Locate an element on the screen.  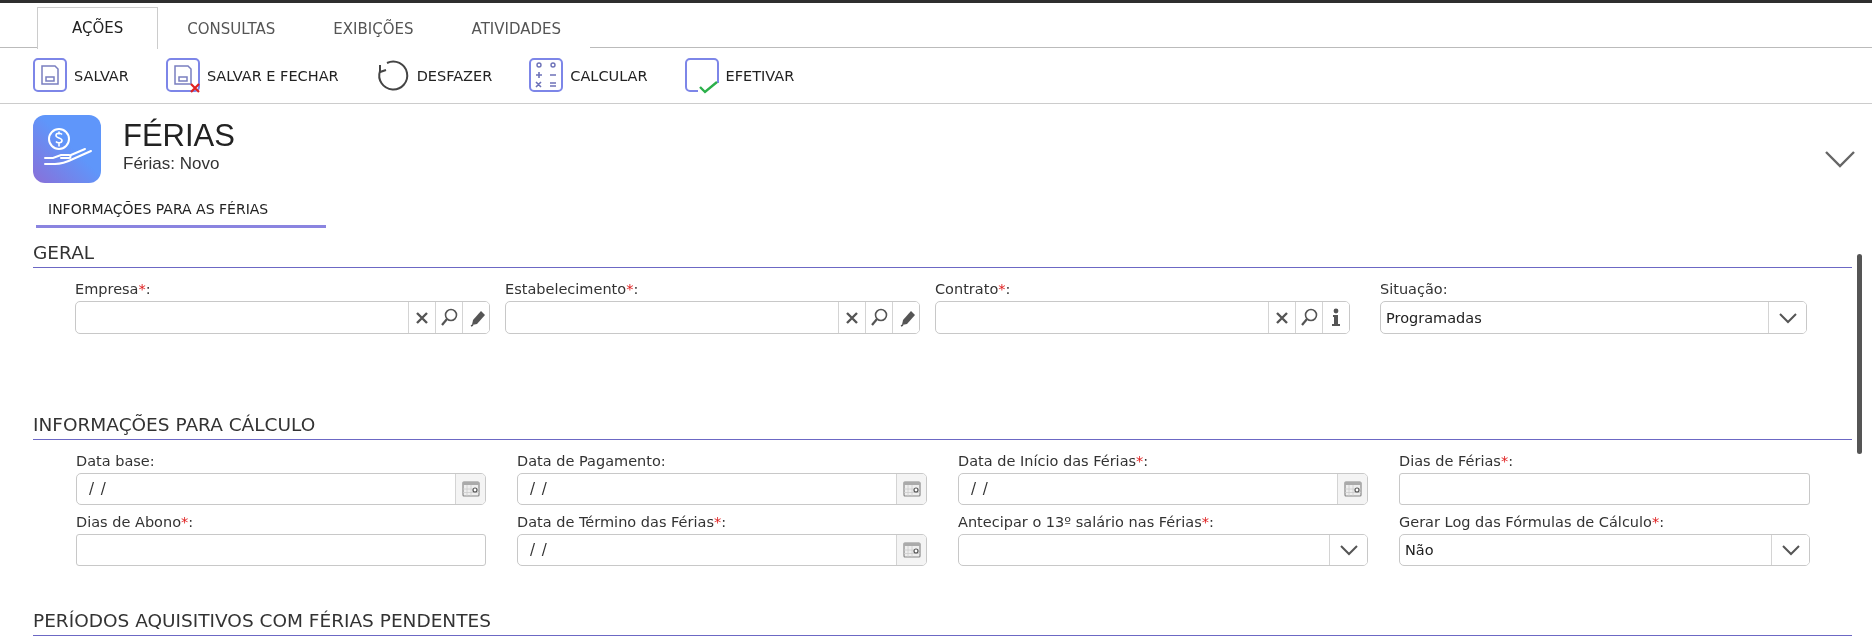
dropdown-field: Programadas is located at coordinates (1593, 317).